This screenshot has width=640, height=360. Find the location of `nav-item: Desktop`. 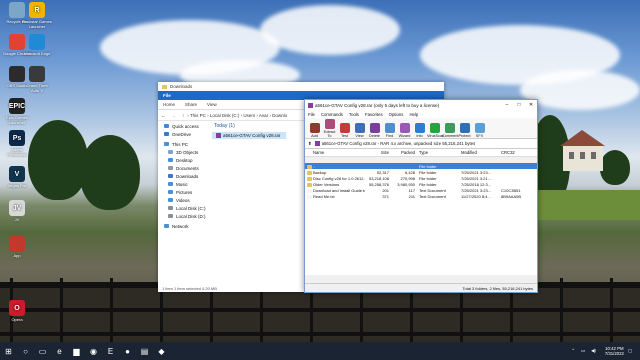

nav-item: Desktop is located at coordinates (184, 160).